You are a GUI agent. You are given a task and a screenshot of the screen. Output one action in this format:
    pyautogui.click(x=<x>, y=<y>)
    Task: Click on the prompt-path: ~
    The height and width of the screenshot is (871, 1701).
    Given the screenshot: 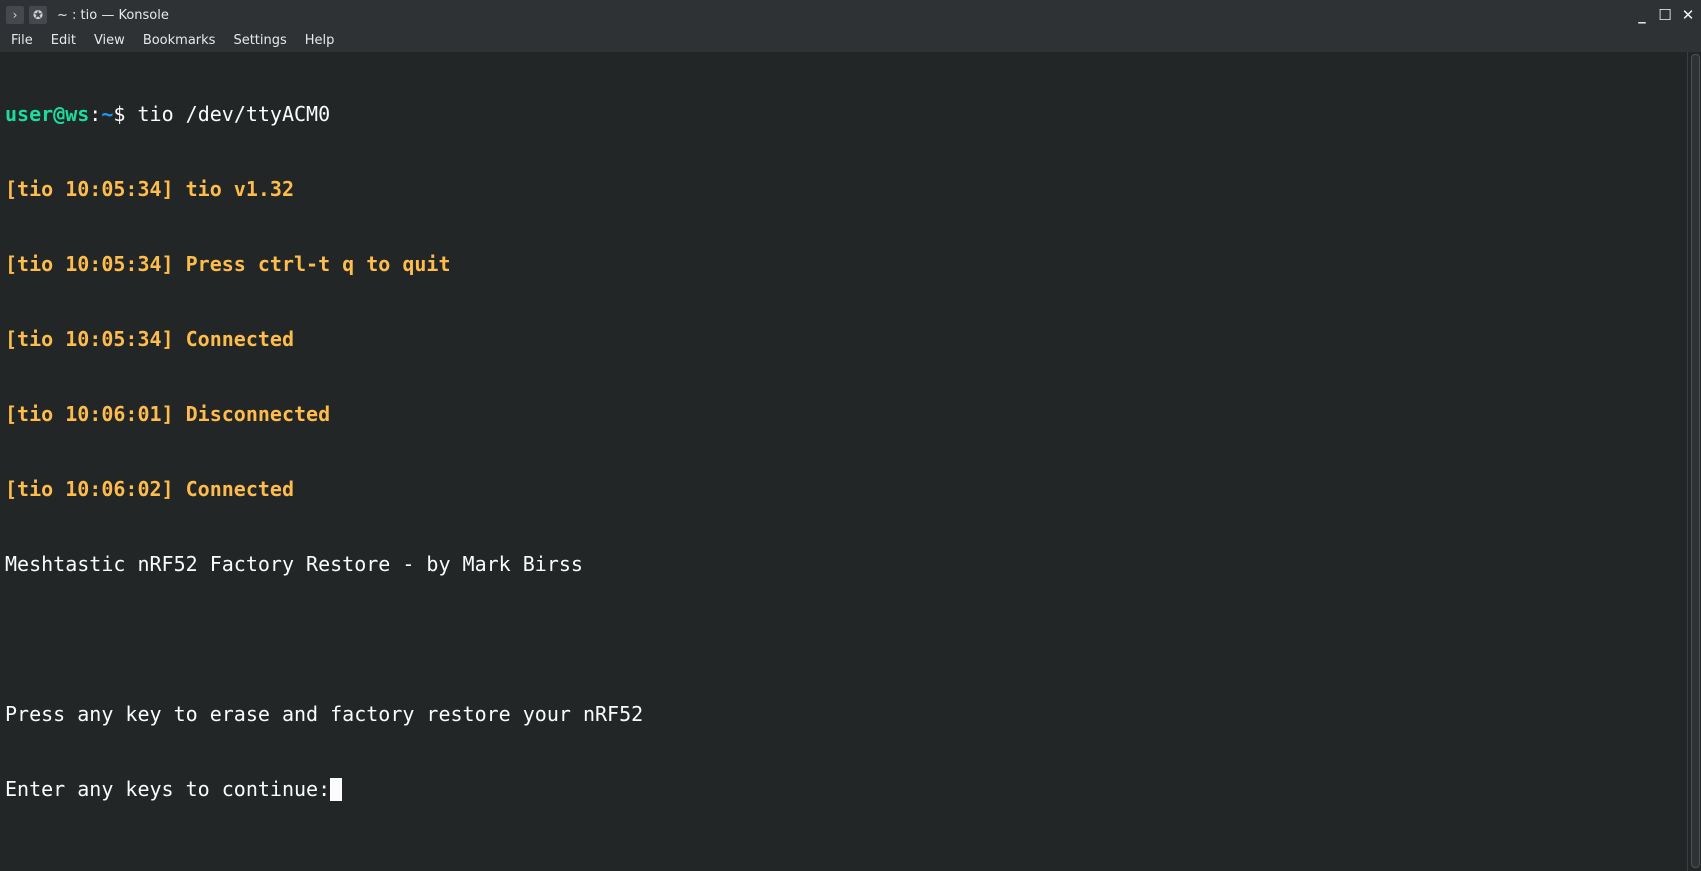 What is the action you would take?
    pyautogui.click(x=107, y=114)
    